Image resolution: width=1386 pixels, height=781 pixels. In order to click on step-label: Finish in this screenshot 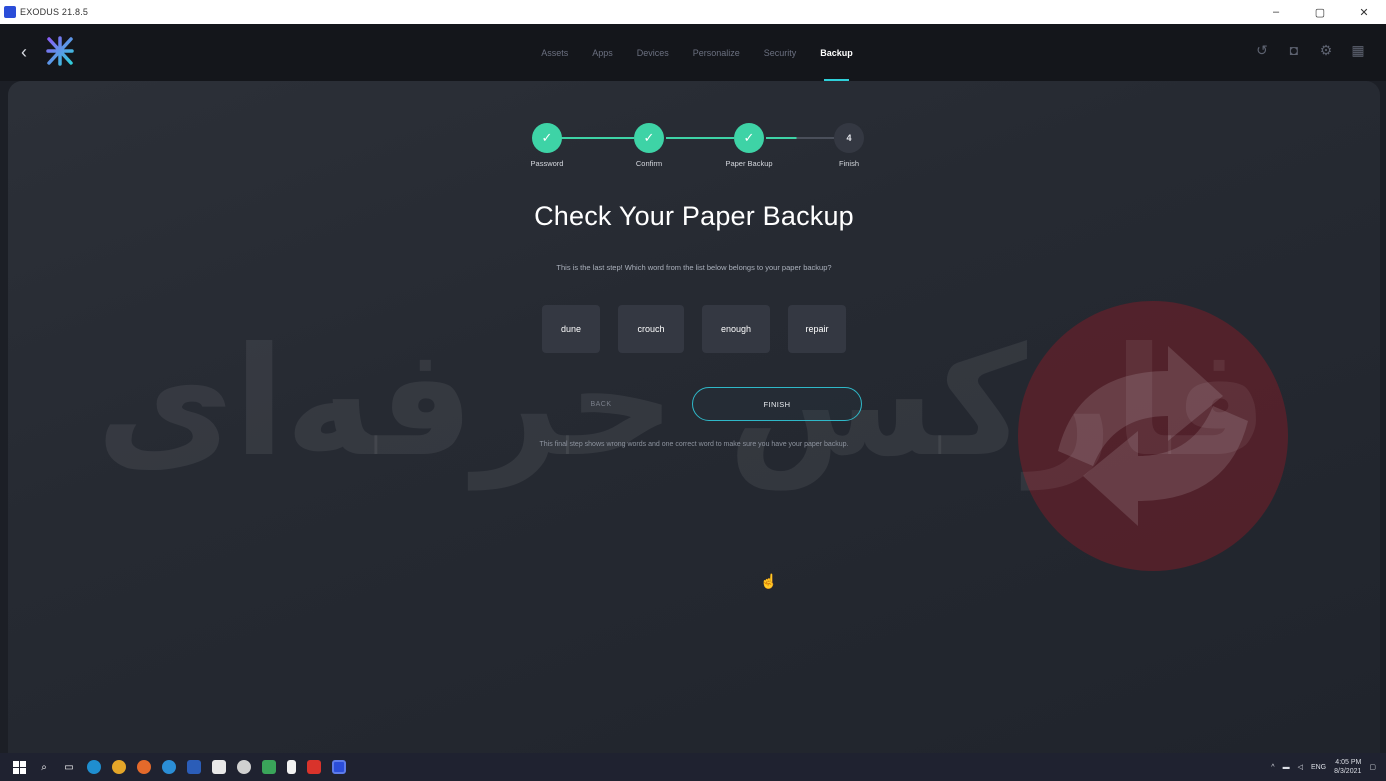, I will do `click(849, 163)`.